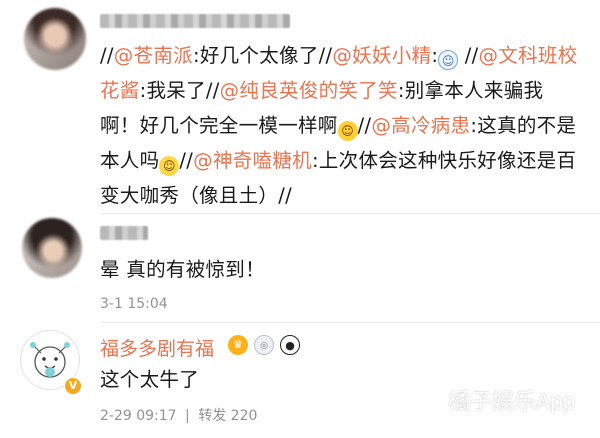 Image resolution: width=600 pixels, height=438 pixels. What do you see at coordinates (178, 415) in the screenshot?
I see `comment-meta: 2-29 09:17 | 转发 220` at bounding box center [178, 415].